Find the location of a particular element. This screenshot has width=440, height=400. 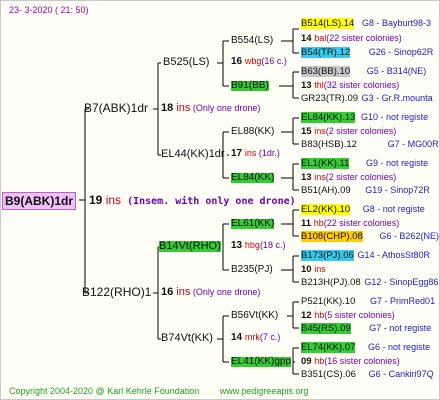

drone-count: 09 is located at coordinates (306, 361).